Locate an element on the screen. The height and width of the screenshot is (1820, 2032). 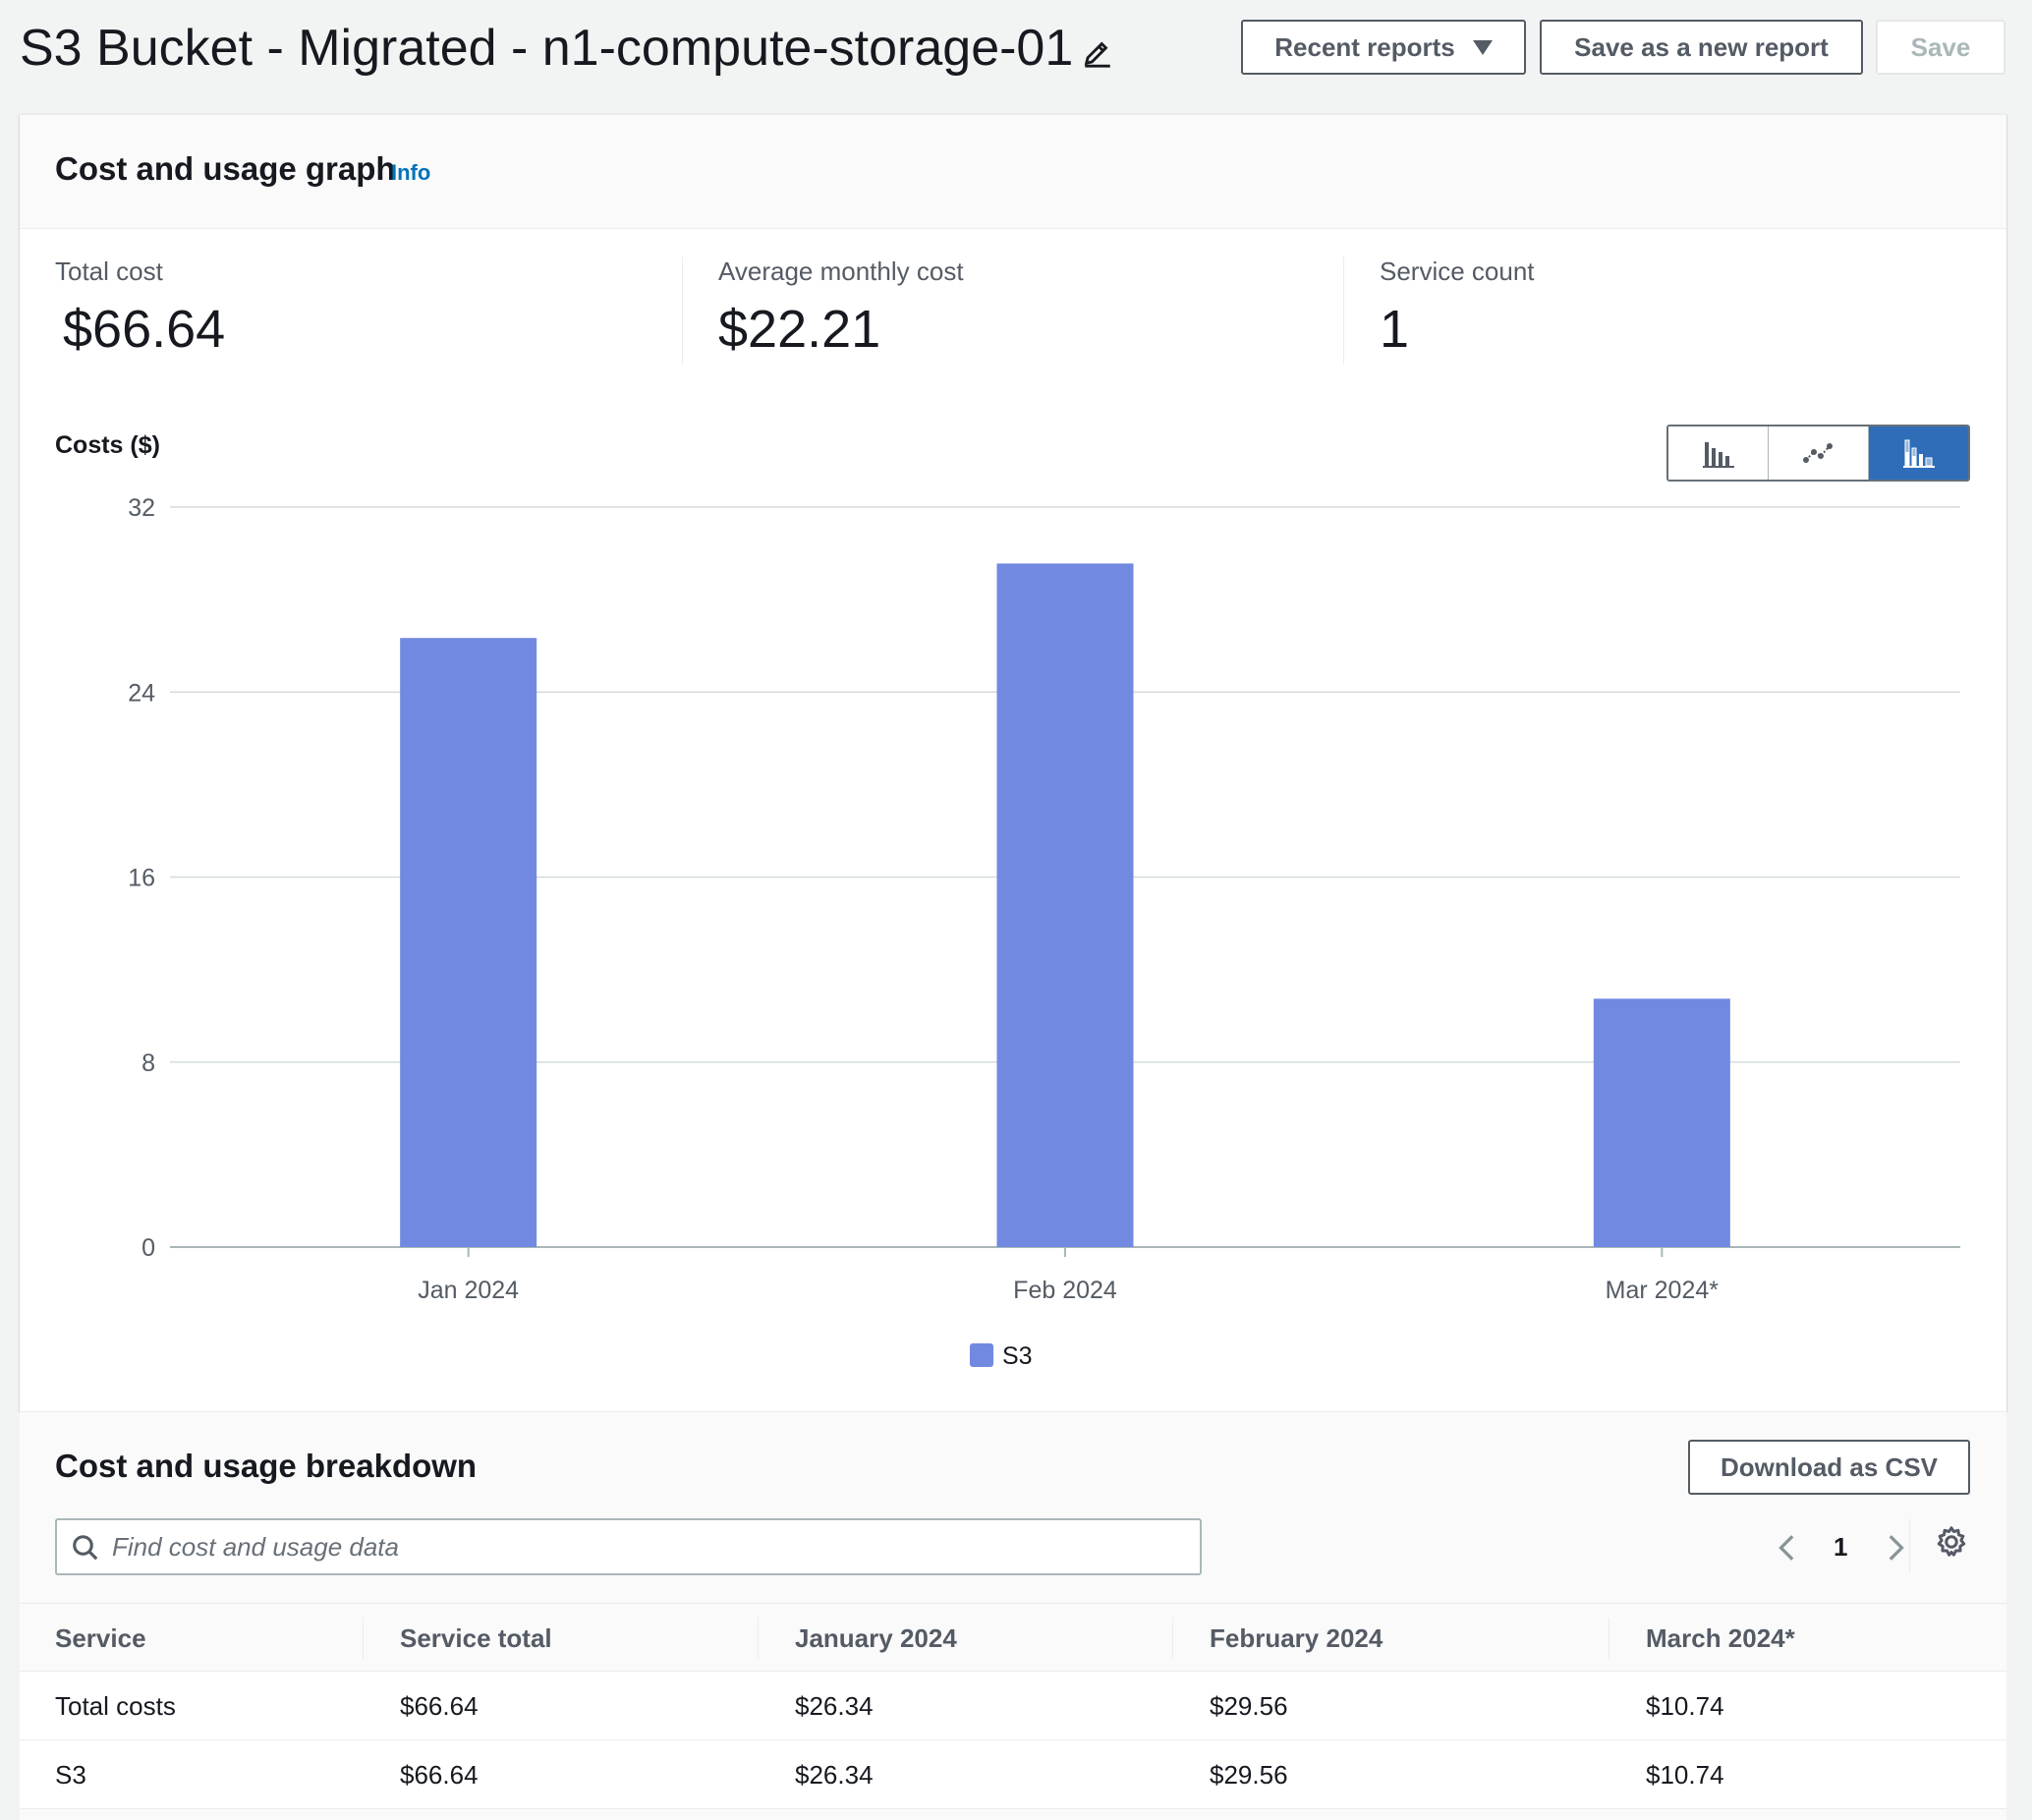
table-row: Total costs $66.64 $26.34 $29.56 $10.74 is located at coordinates (1013, 1706).